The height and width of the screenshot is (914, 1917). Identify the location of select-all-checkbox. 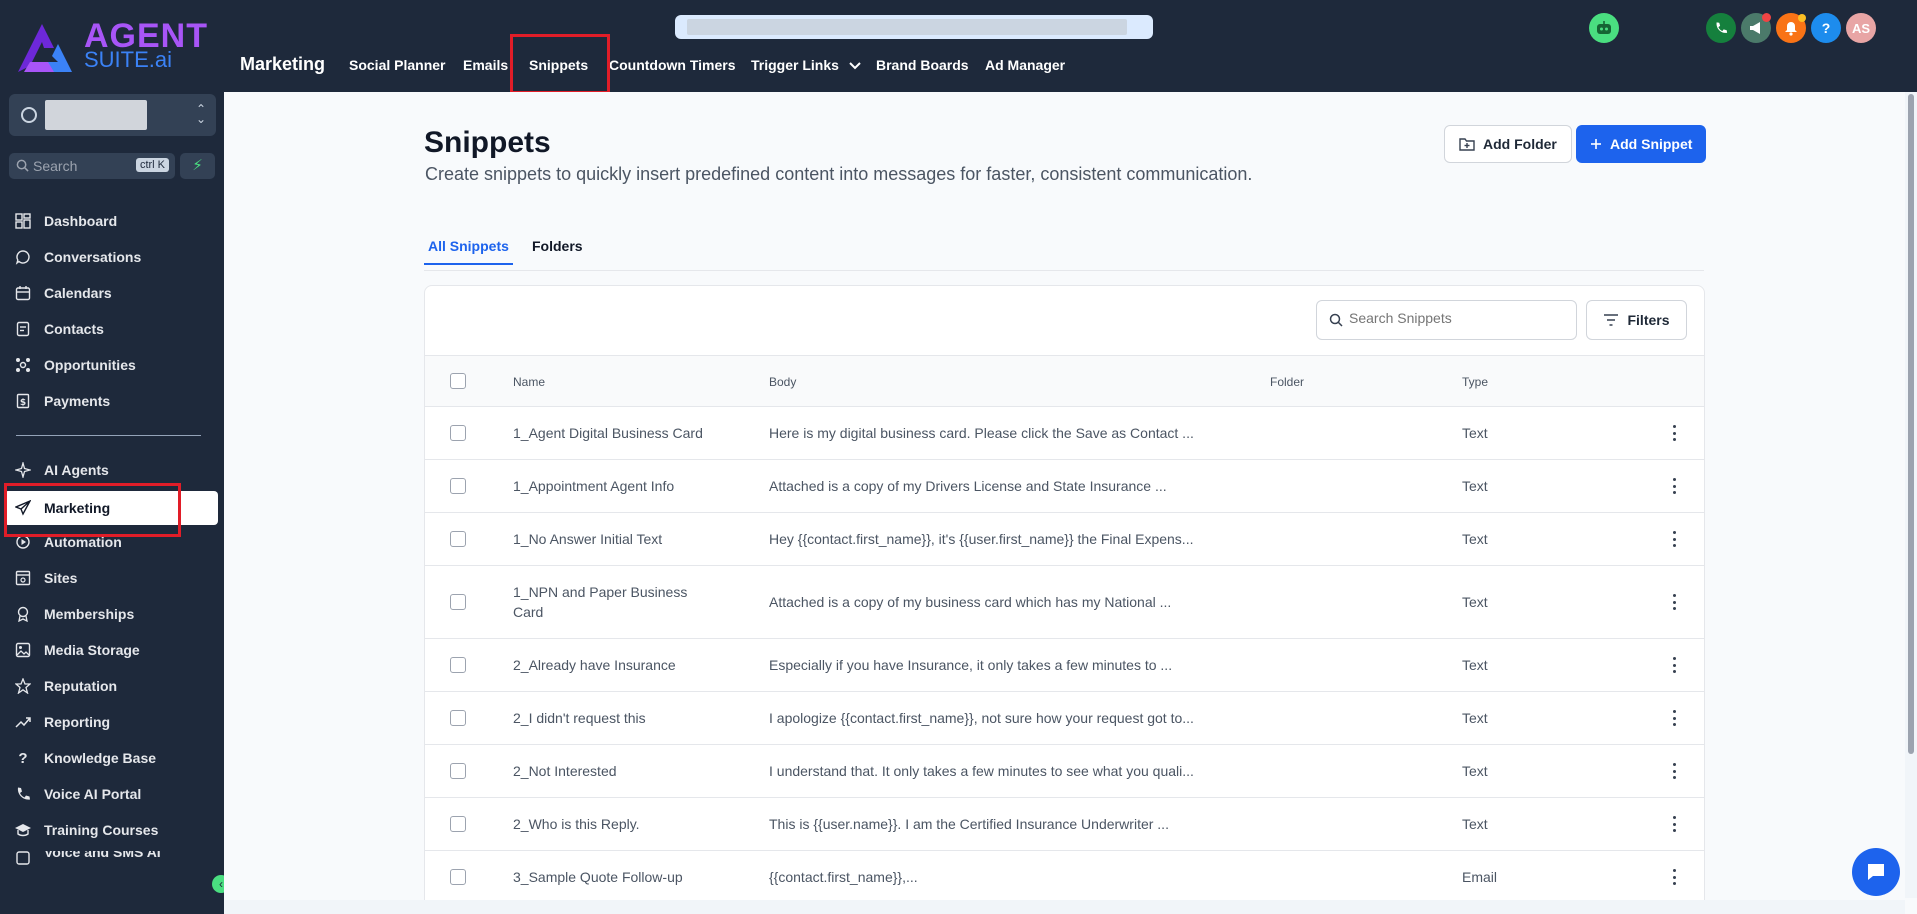
(458, 381).